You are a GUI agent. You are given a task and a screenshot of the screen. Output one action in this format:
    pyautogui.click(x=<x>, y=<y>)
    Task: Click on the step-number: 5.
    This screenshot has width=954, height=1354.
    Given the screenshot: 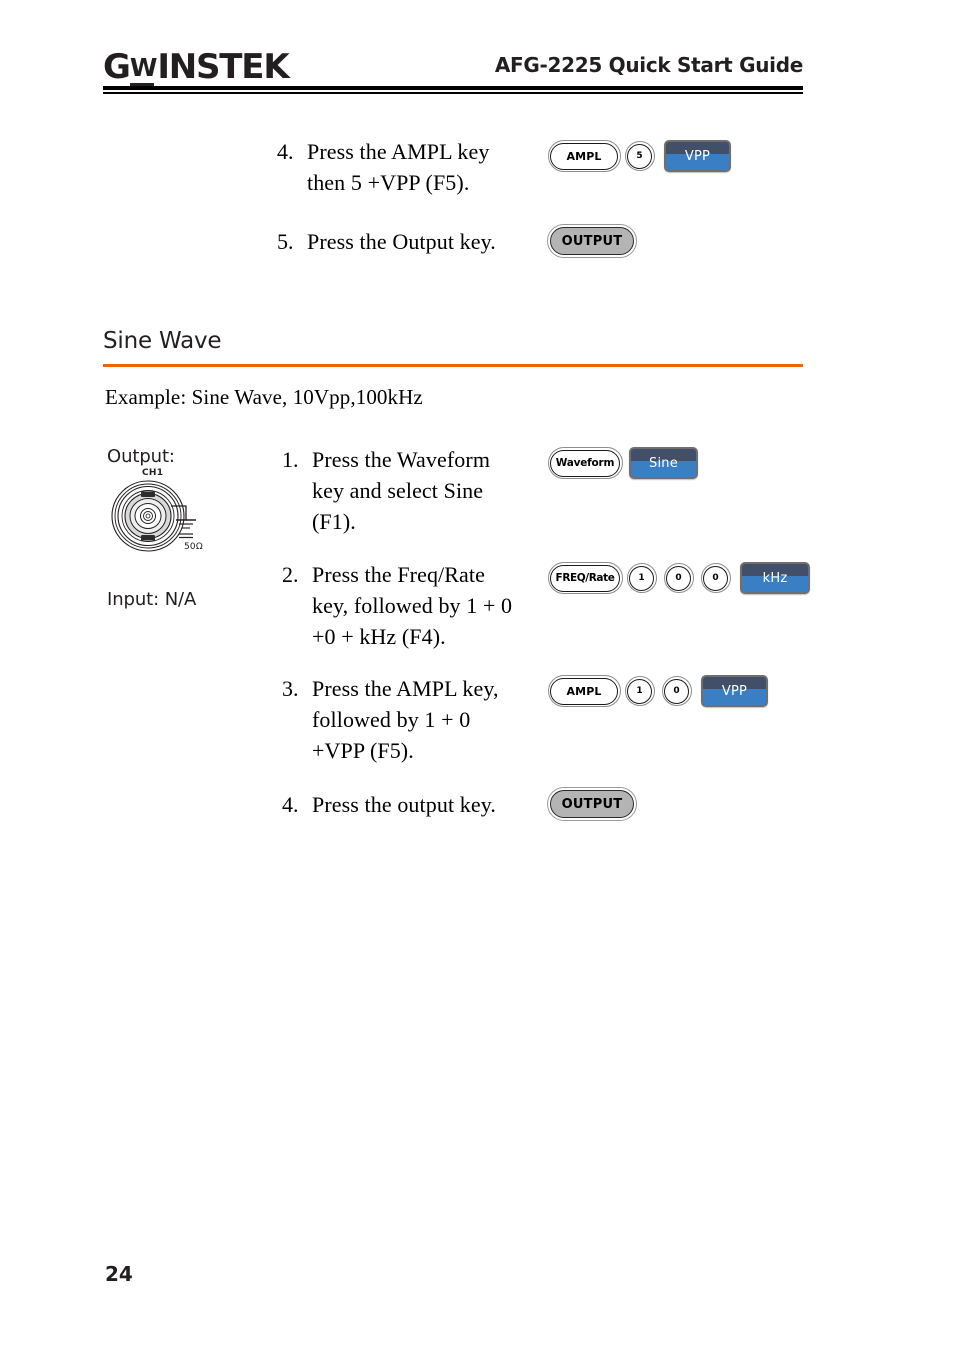 What is the action you would take?
    pyautogui.click(x=285, y=241)
    